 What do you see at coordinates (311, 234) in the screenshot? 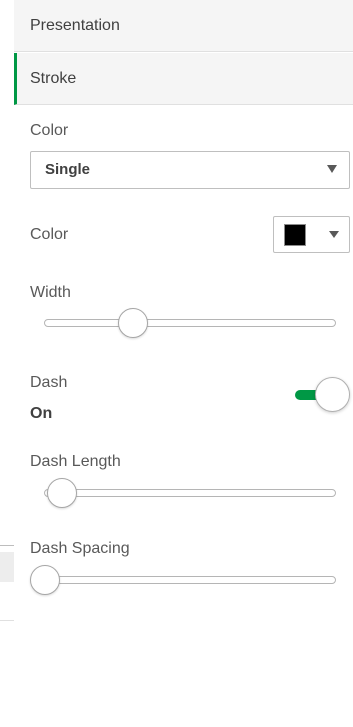
I see `color-picker-button` at bounding box center [311, 234].